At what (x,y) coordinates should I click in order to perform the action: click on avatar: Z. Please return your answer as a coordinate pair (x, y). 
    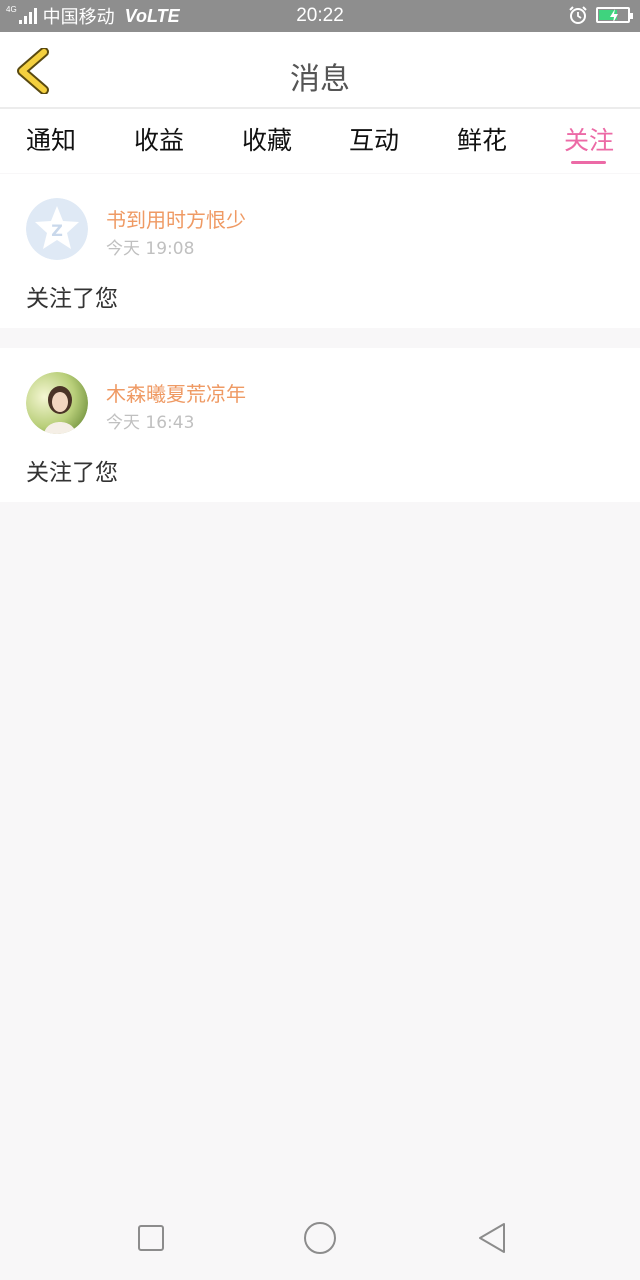
    Looking at the image, I should click on (57, 229).